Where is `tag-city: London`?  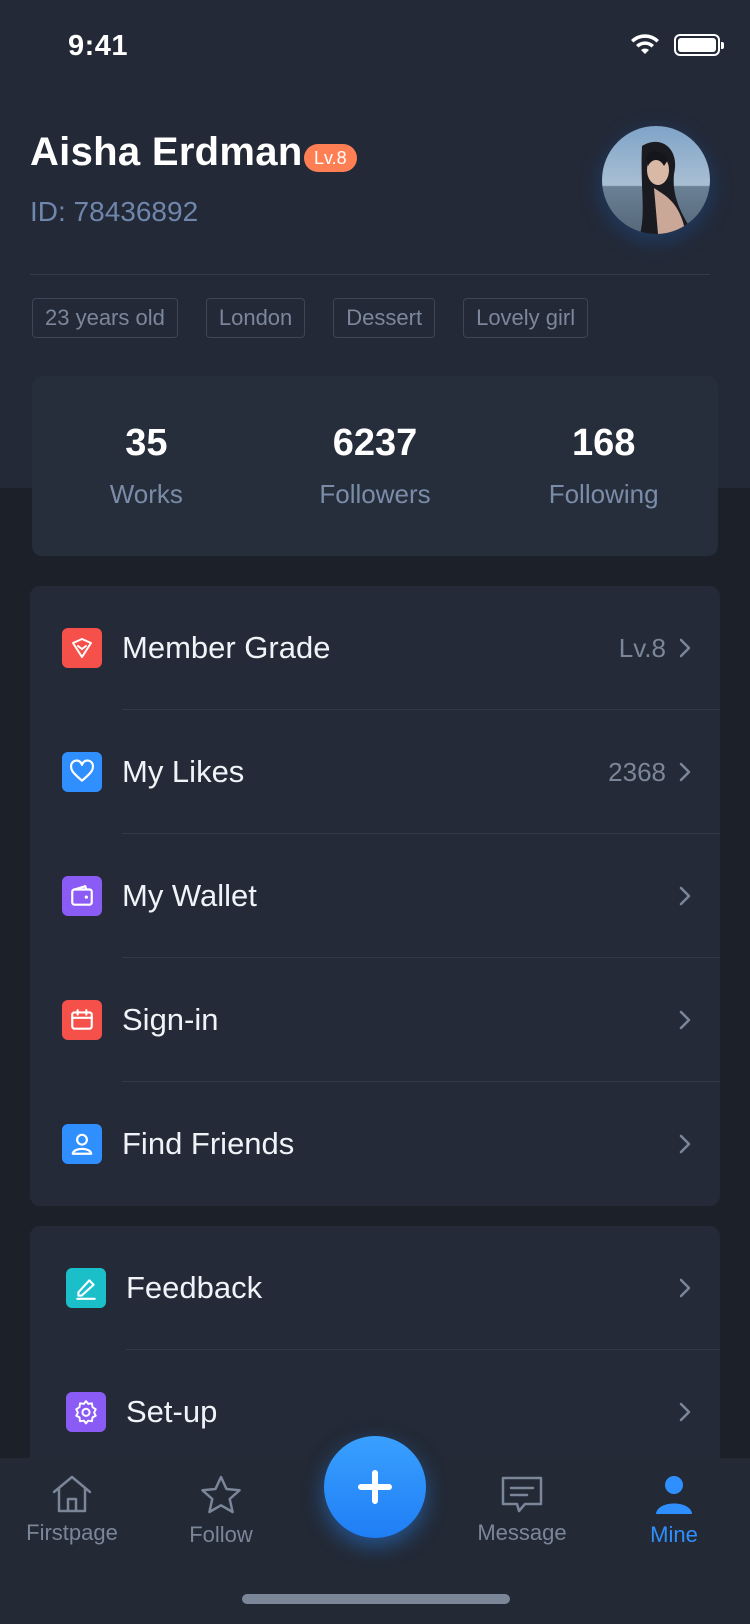 tag-city: London is located at coordinates (255, 318).